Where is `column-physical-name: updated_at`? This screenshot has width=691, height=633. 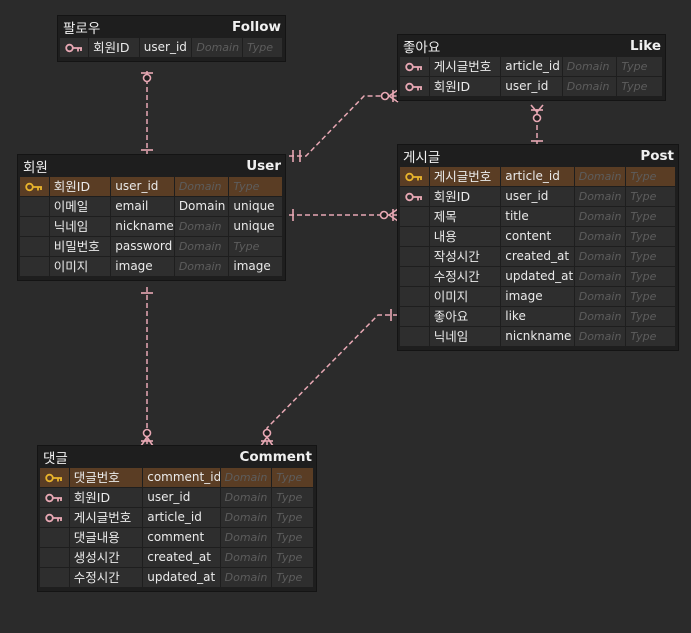
column-physical-name: updated_at is located at coordinates (538, 277).